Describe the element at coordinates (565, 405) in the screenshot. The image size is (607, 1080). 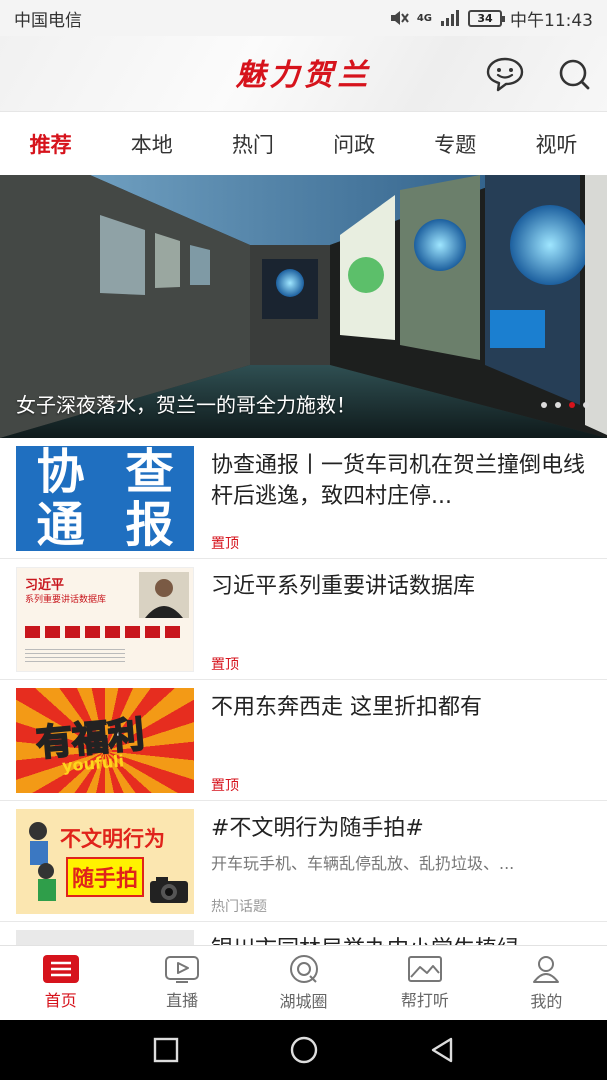
I see `carousel-indicator` at that location.